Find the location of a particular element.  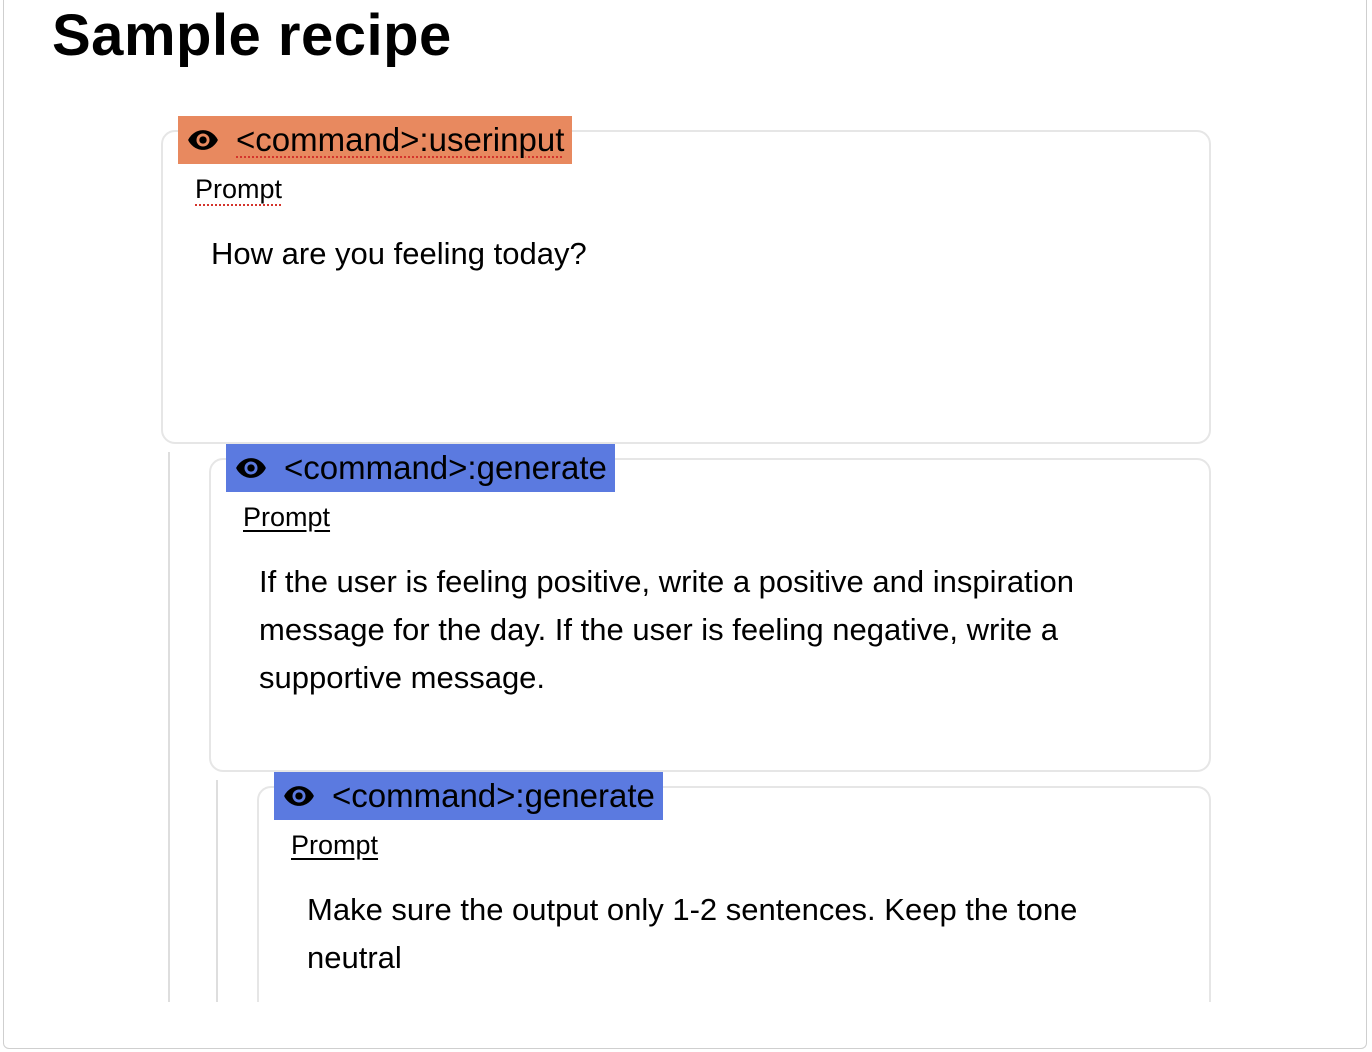

command-tag: <command>:userinput is located at coordinates (375, 140).